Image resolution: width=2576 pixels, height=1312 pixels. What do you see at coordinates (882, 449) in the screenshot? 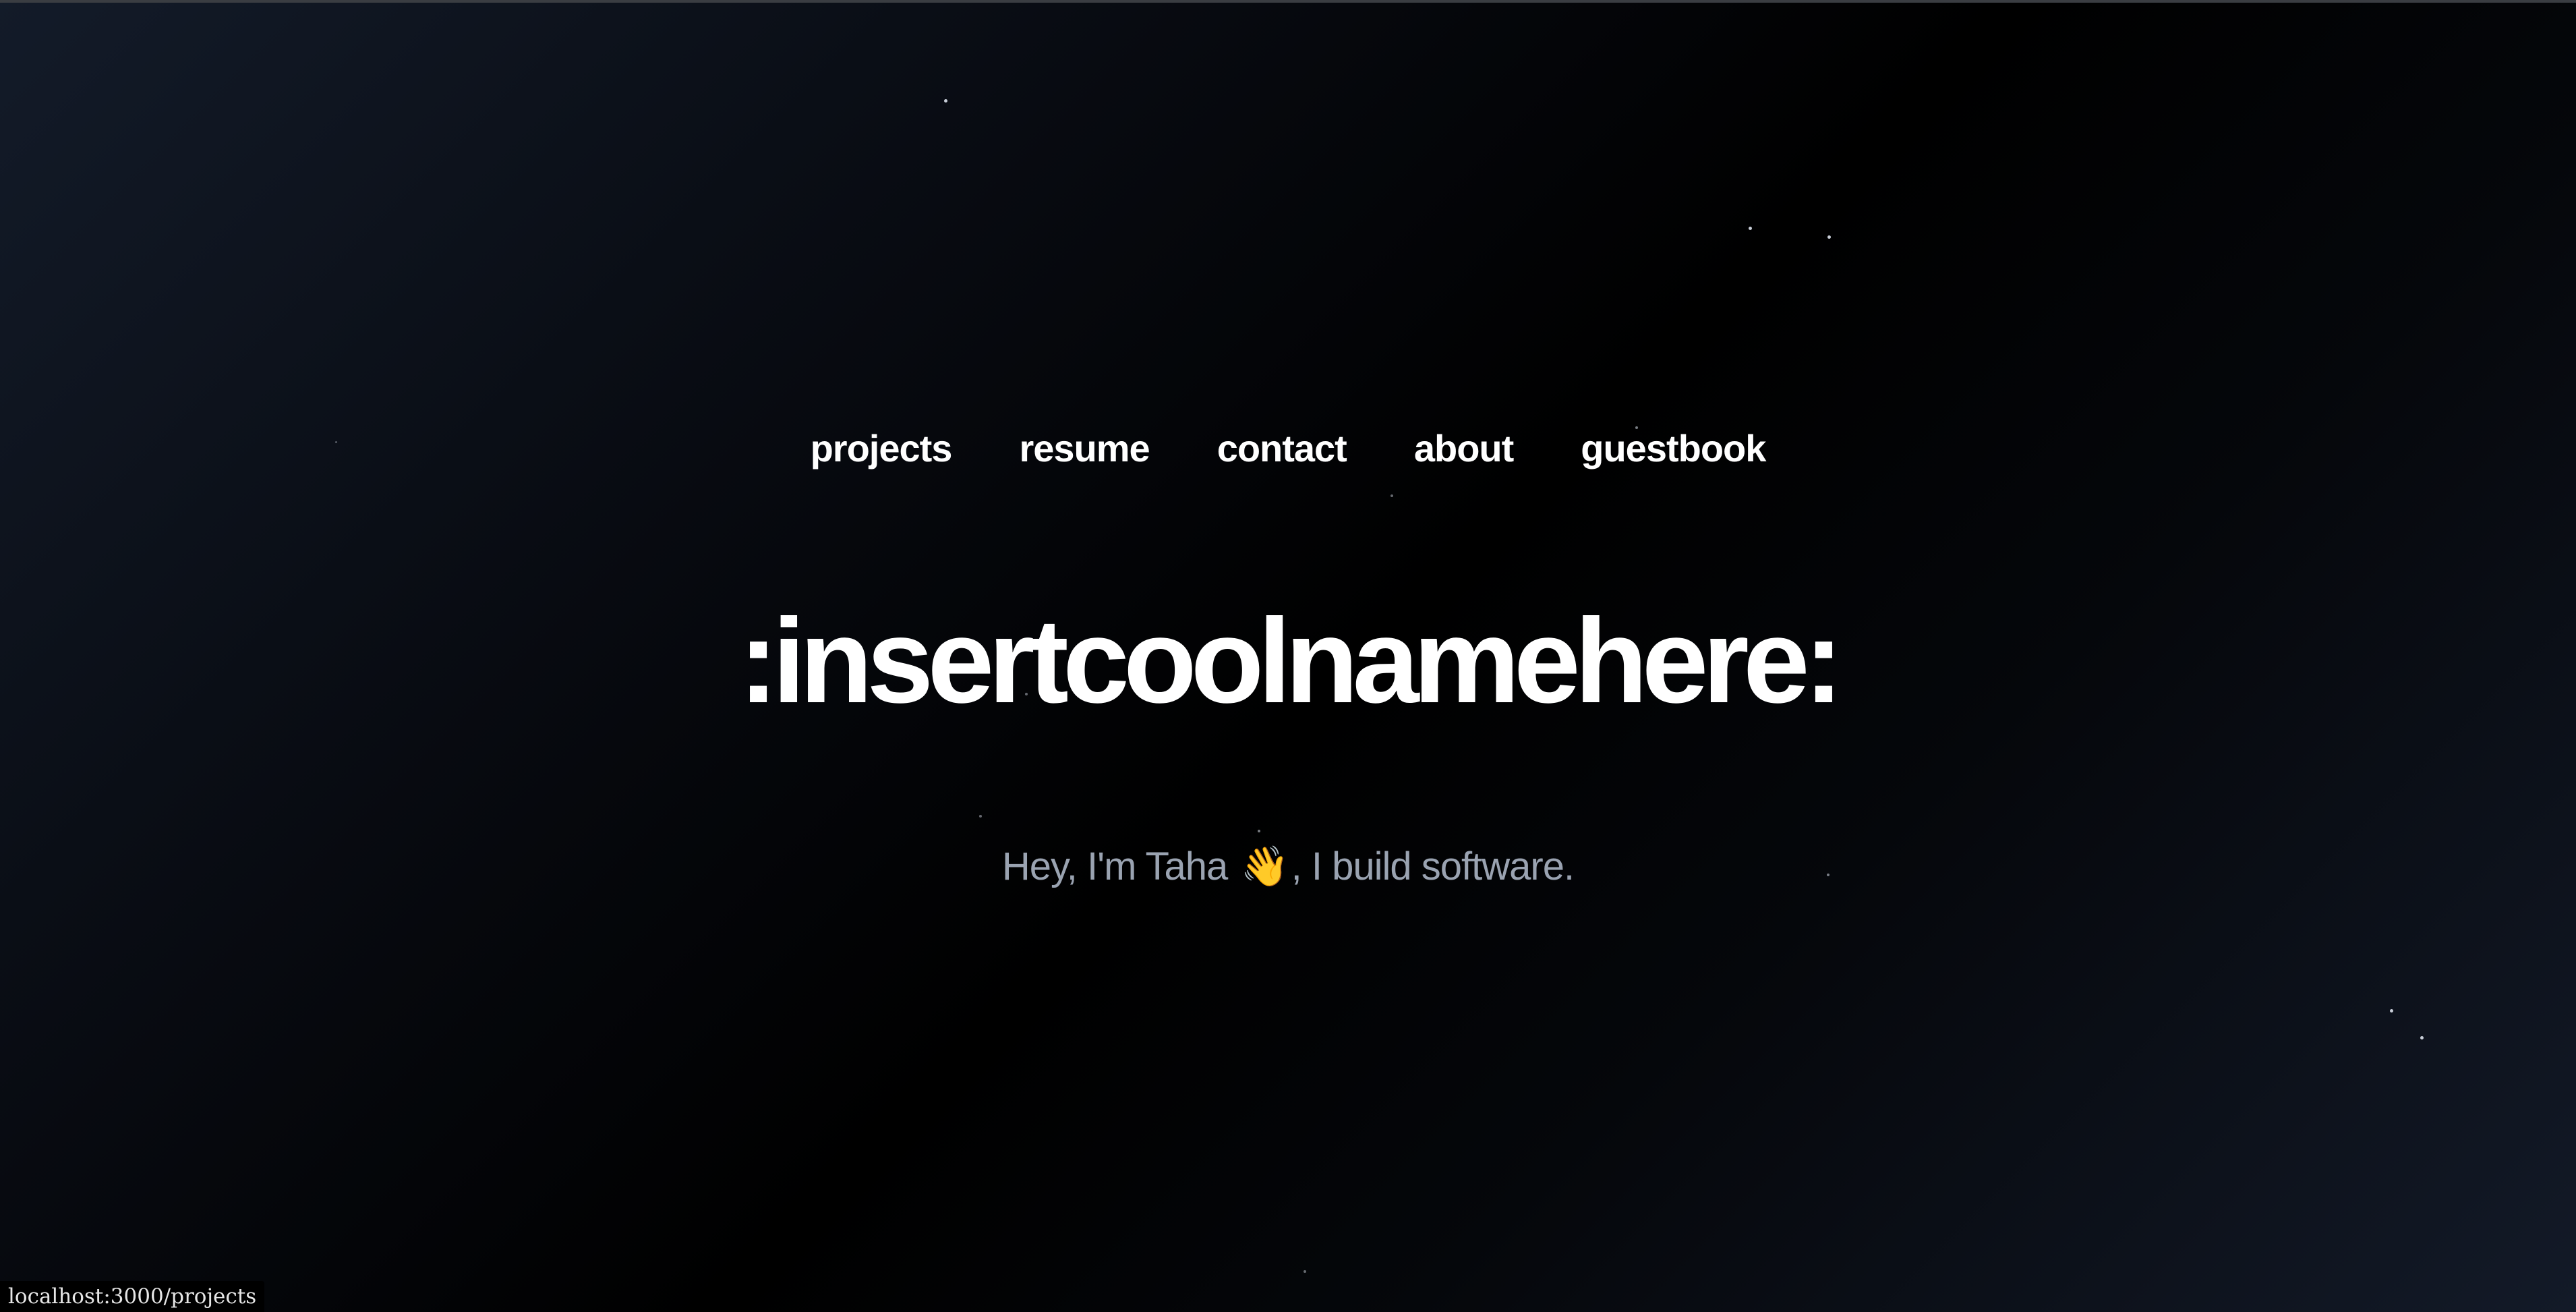
I see `nav-link-projects: projects` at bounding box center [882, 449].